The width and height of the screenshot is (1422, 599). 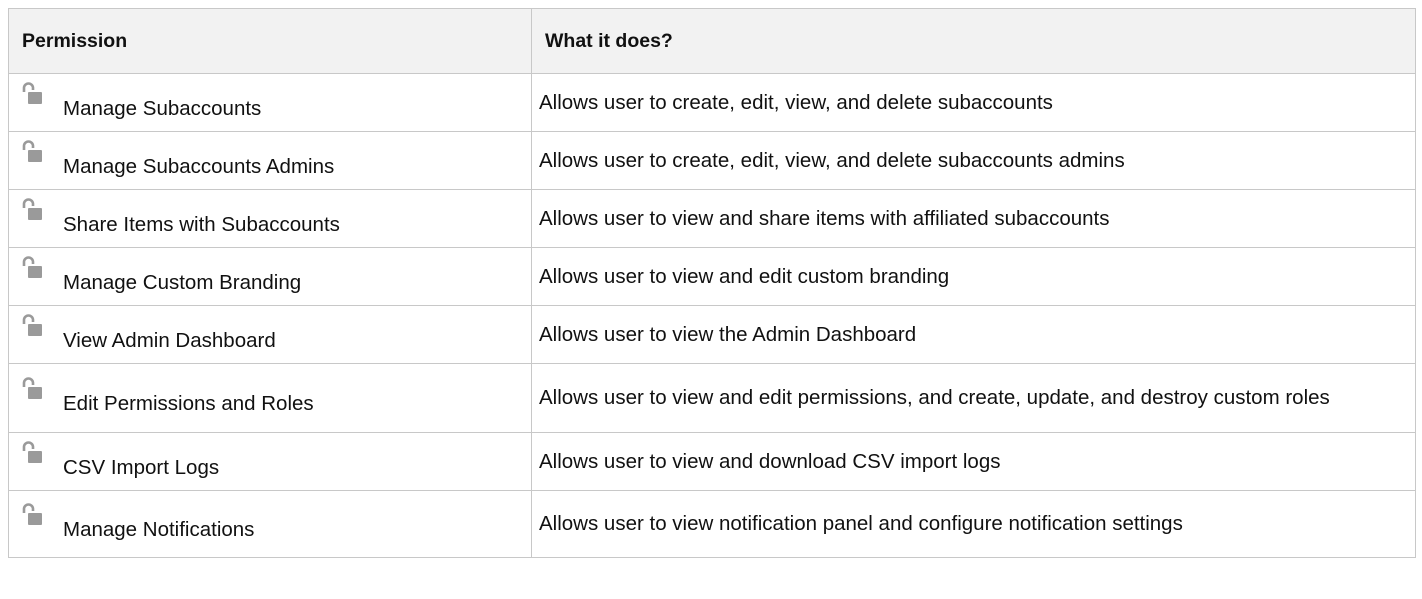 I want to click on permission-name-wrap: CSV Import Logs, so click(x=270, y=462).